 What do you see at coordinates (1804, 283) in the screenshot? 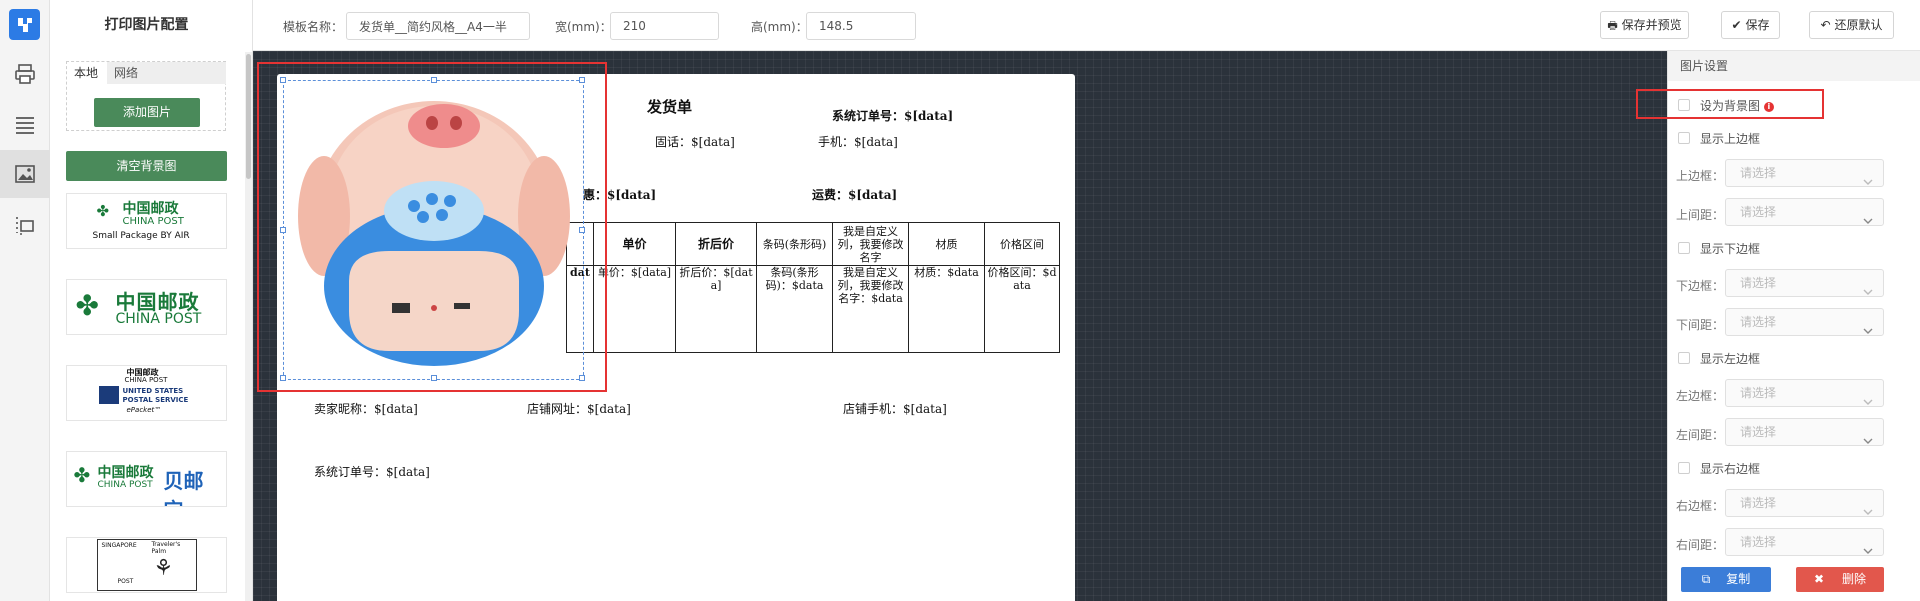
I see `bottom-border-select: 请选择` at bounding box center [1804, 283].